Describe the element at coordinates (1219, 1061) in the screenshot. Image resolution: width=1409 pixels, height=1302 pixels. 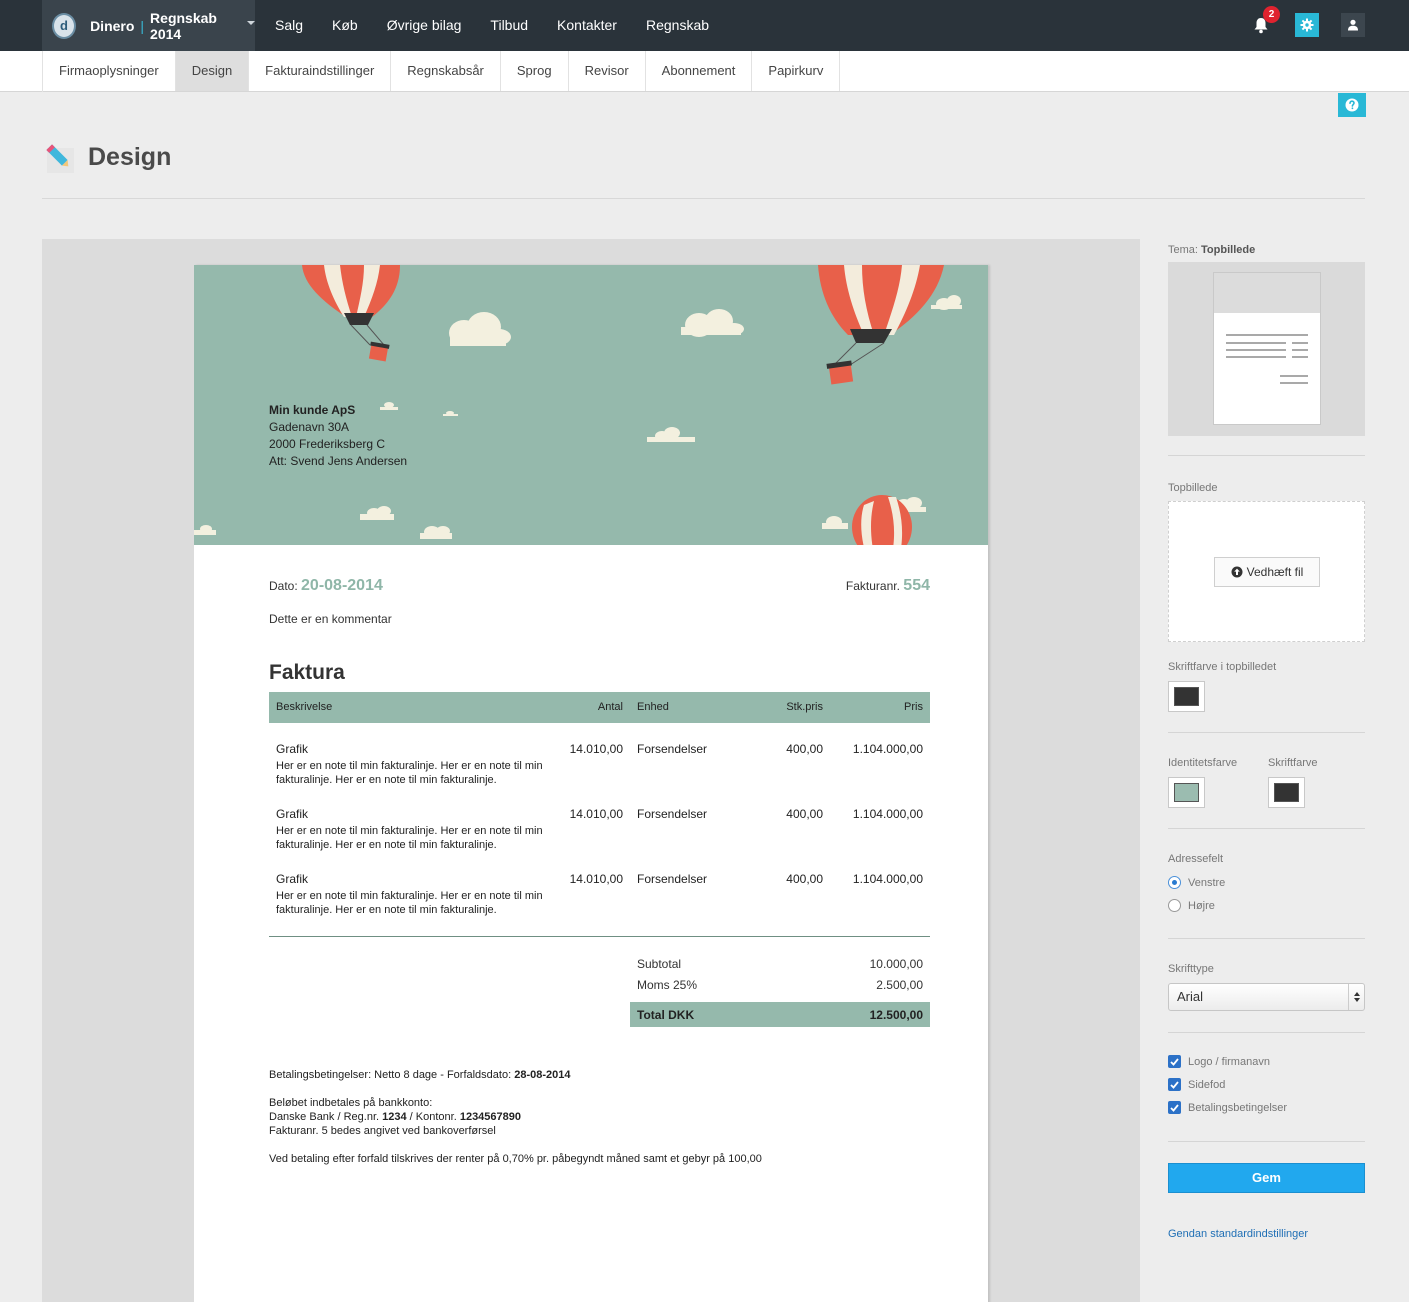
I see `logo-checkbox-row: Logo / firmanavn` at that location.